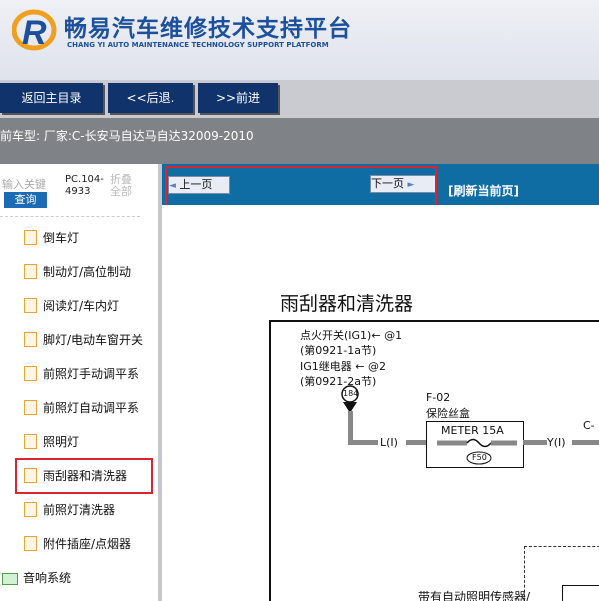 This screenshot has height=601, width=599. Describe the element at coordinates (351, 335) in the screenshot. I see `ign-switch-label: 点火开关(IG1)← @1` at that location.